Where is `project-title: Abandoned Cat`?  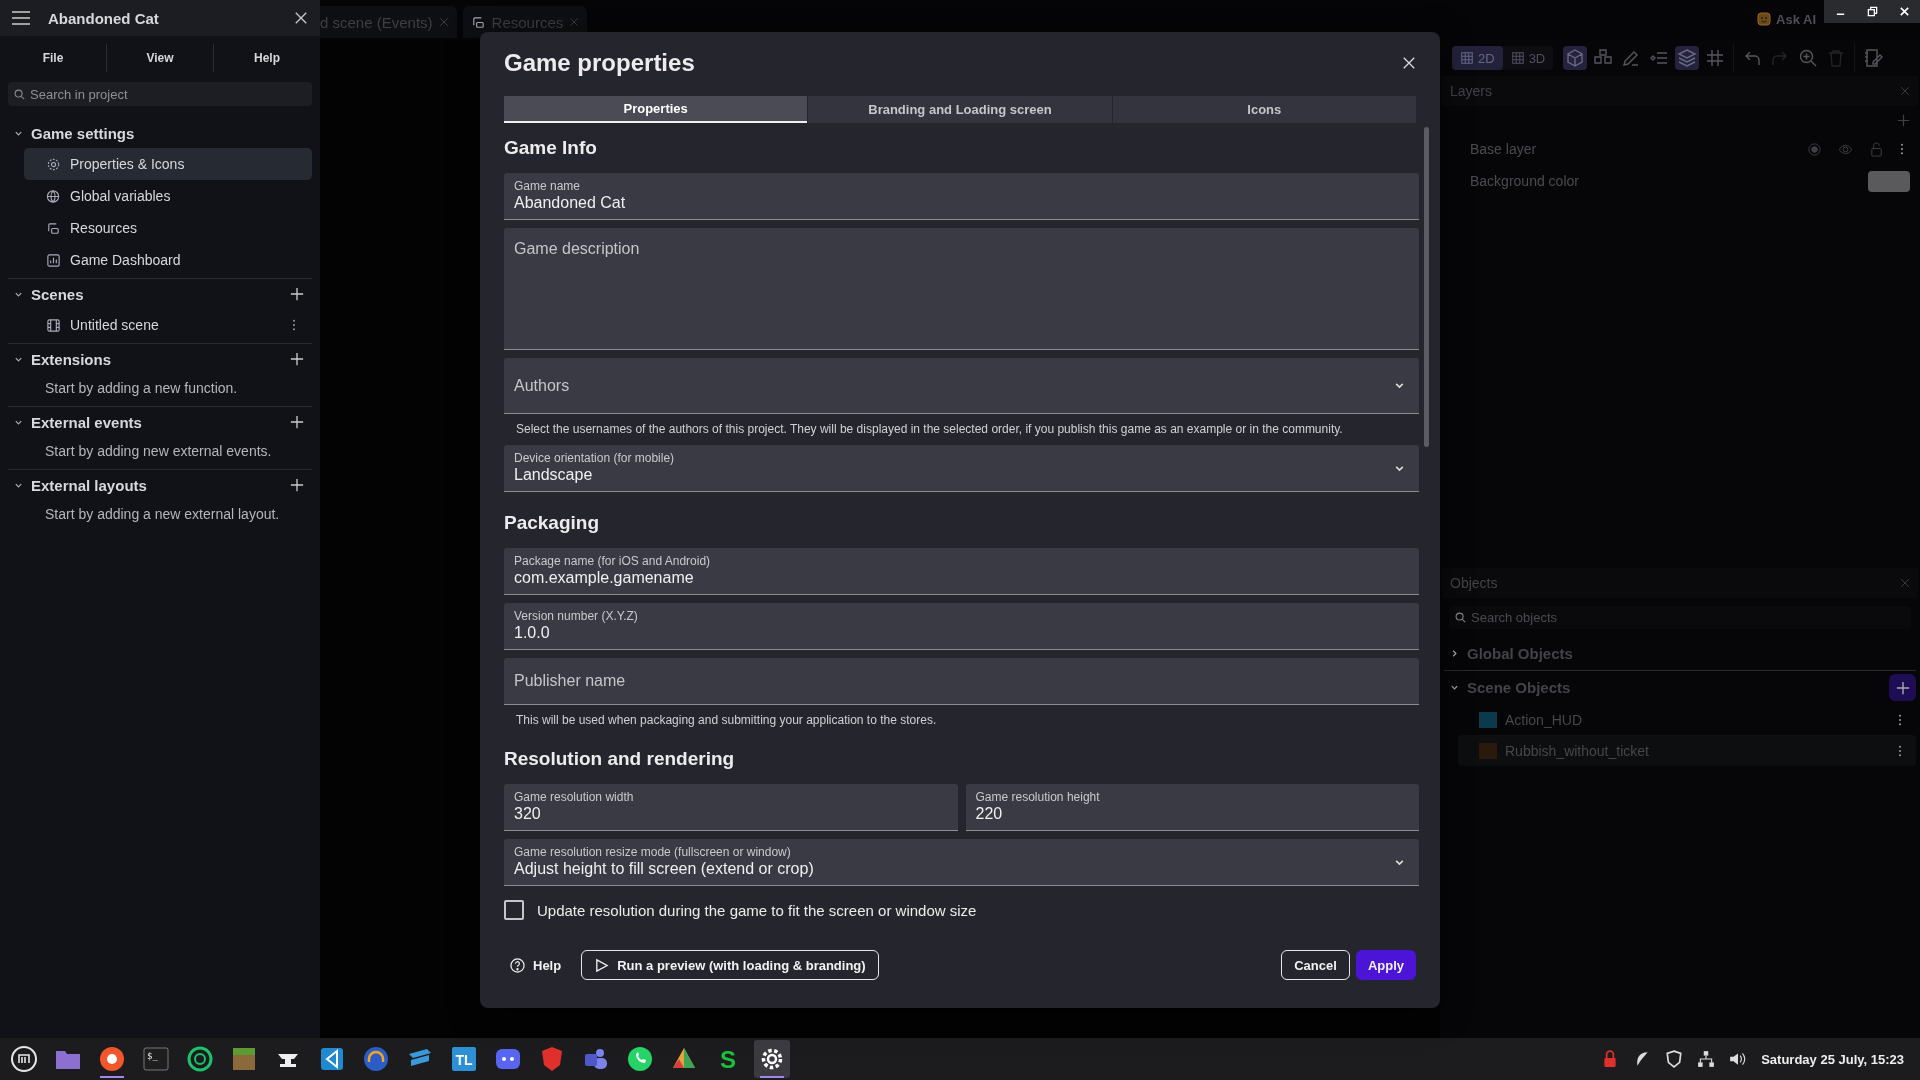 project-title: Abandoned Cat is located at coordinates (104, 18).